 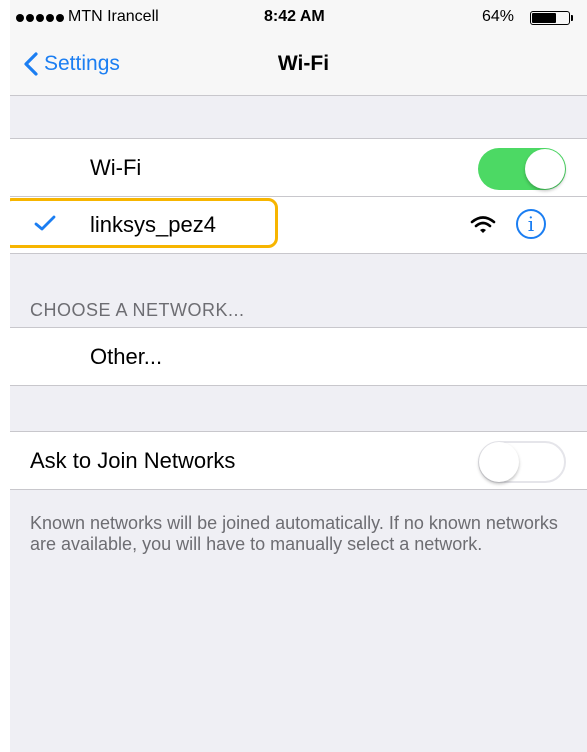 I want to click on ask-to-join-label: Ask to Join Networks, so click(x=133, y=460).